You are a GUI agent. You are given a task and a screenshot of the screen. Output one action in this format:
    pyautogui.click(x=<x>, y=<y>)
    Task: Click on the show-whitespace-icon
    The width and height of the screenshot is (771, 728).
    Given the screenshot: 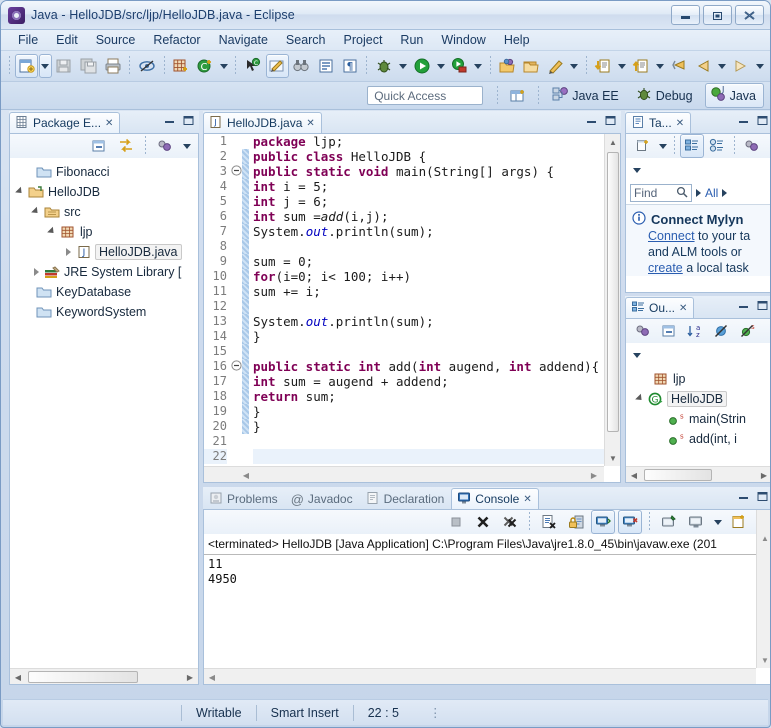 What is the action you would take?
    pyautogui.click(x=325, y=66)
    